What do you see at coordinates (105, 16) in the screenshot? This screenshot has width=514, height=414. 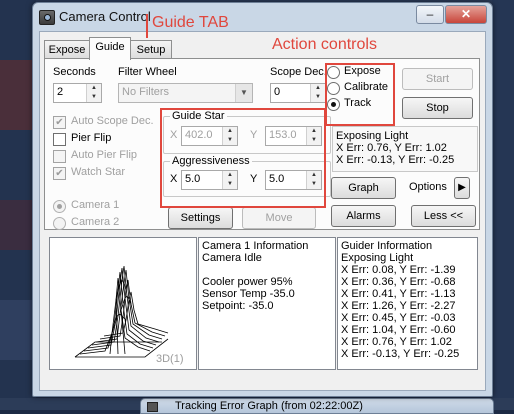 I see `window-title: Camera Control` at bounding box center [105, 16].